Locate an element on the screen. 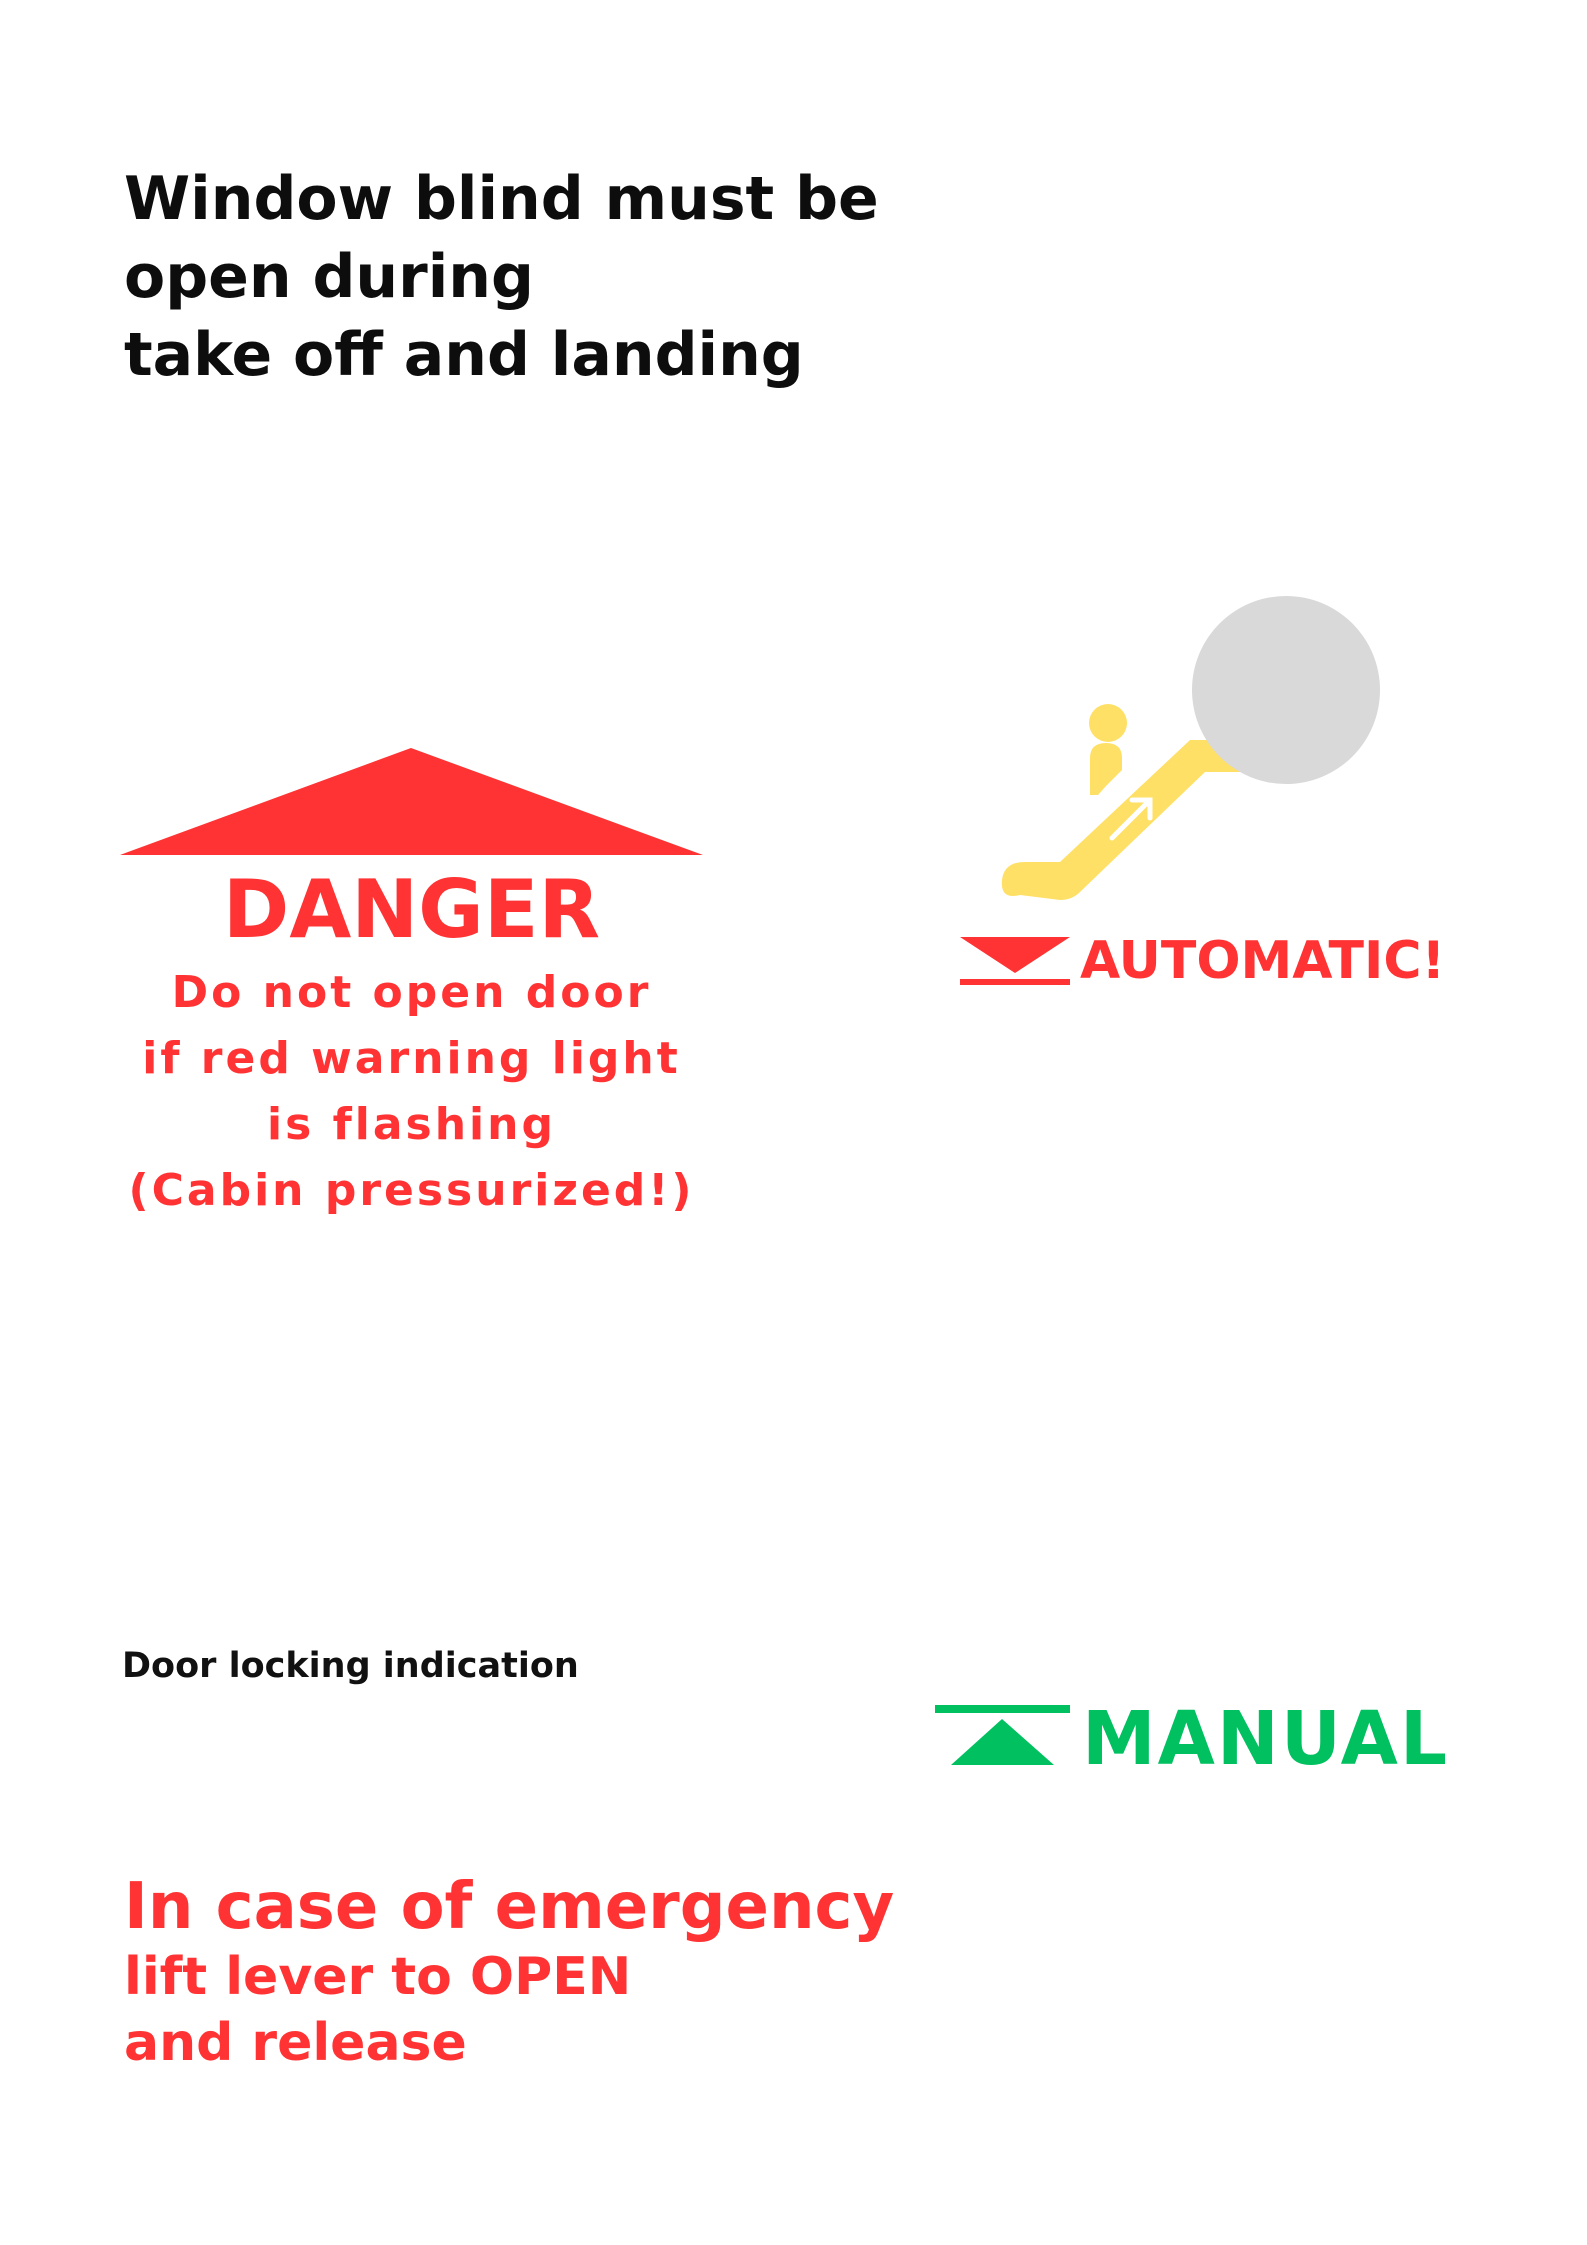 Image resolution: width=1587 pixels, height=2245 pixels. up-triangle-icon is located at coordinates (1002, 1735).